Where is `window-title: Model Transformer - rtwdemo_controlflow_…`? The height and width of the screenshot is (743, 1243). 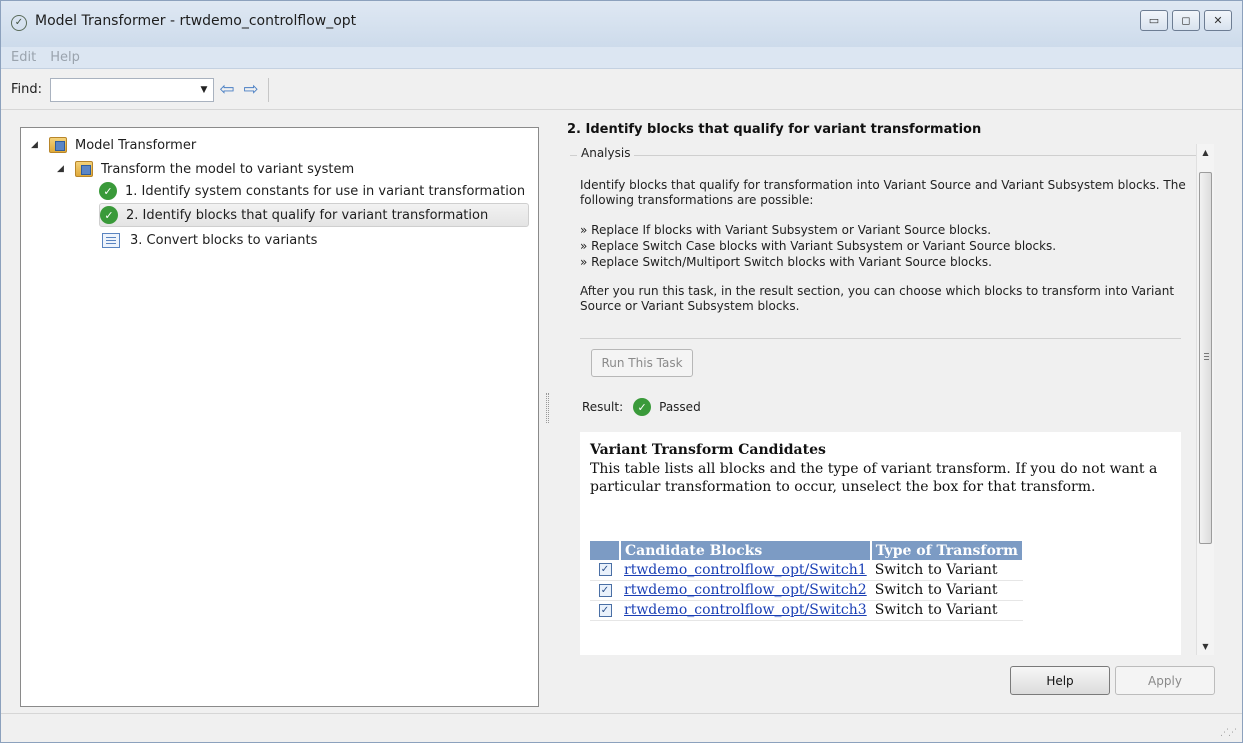
window-title: Model Transformer - rtwdemo_controlflow_… is located at coordinates (196, 21).